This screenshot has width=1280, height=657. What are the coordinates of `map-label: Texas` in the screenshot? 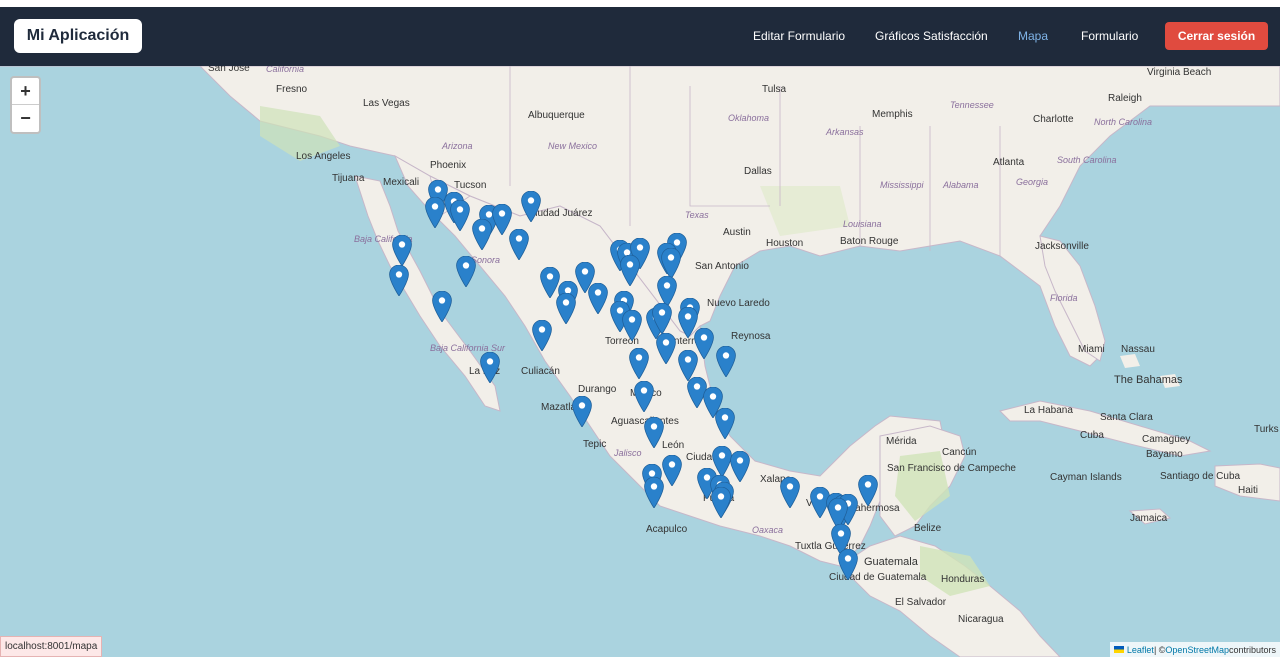 It's located at (697, 215).